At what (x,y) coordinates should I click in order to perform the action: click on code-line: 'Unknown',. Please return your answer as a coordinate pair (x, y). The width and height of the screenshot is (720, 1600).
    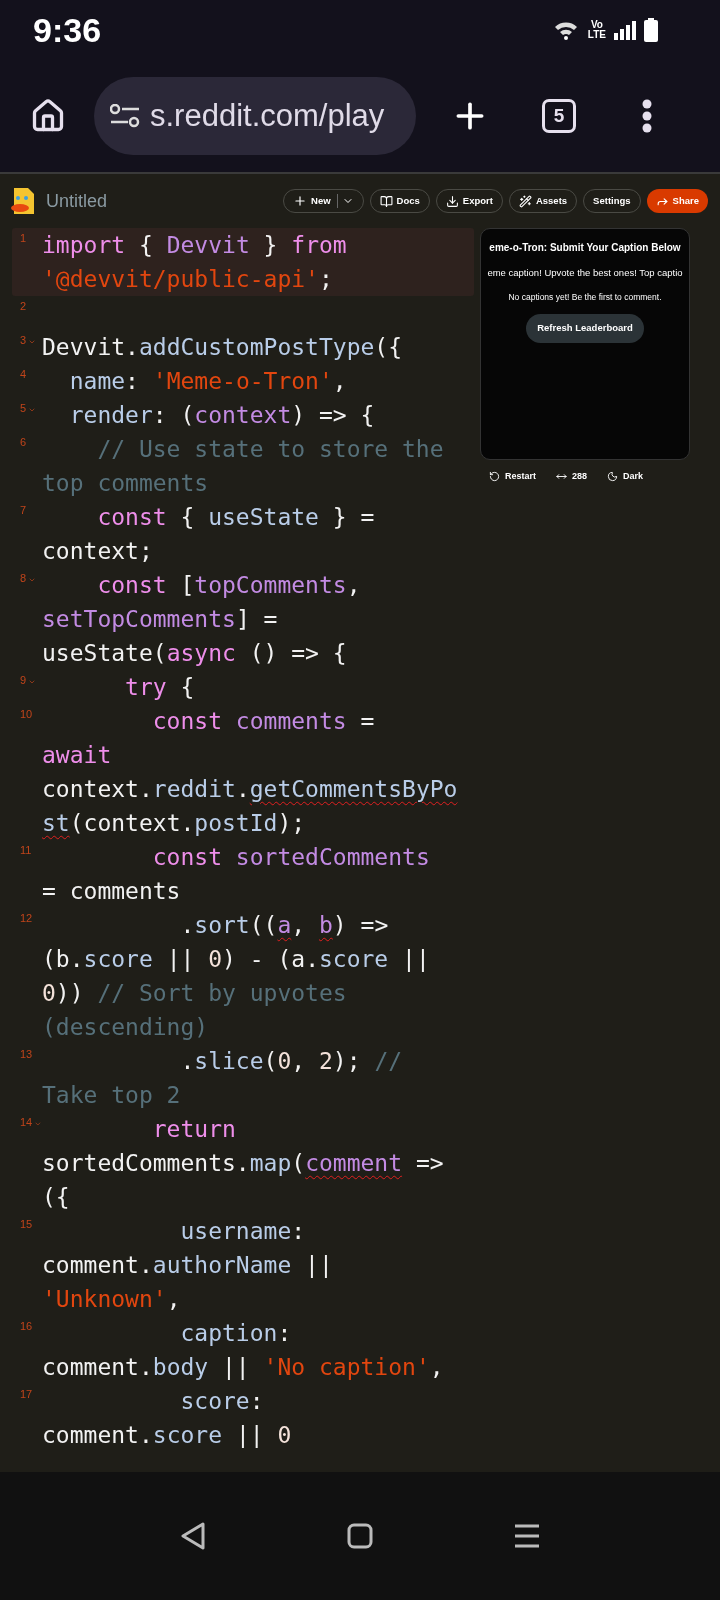
    Looking at the image, I should click on (112, 1299).